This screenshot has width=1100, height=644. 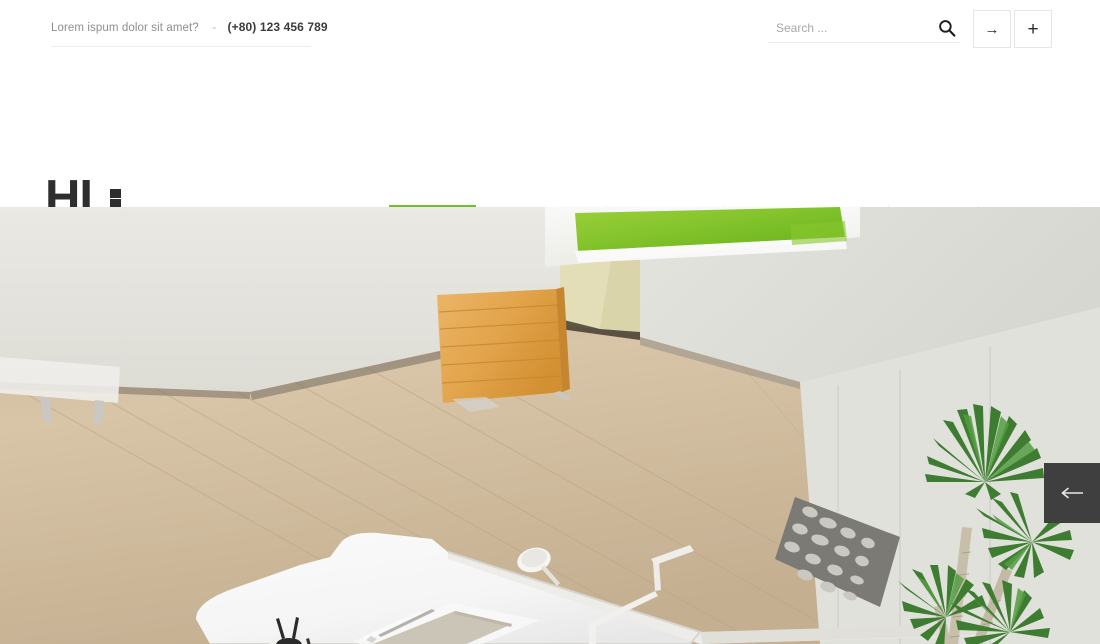 I want to click on arrow-right-icon: →, so click(x=992, y=29).